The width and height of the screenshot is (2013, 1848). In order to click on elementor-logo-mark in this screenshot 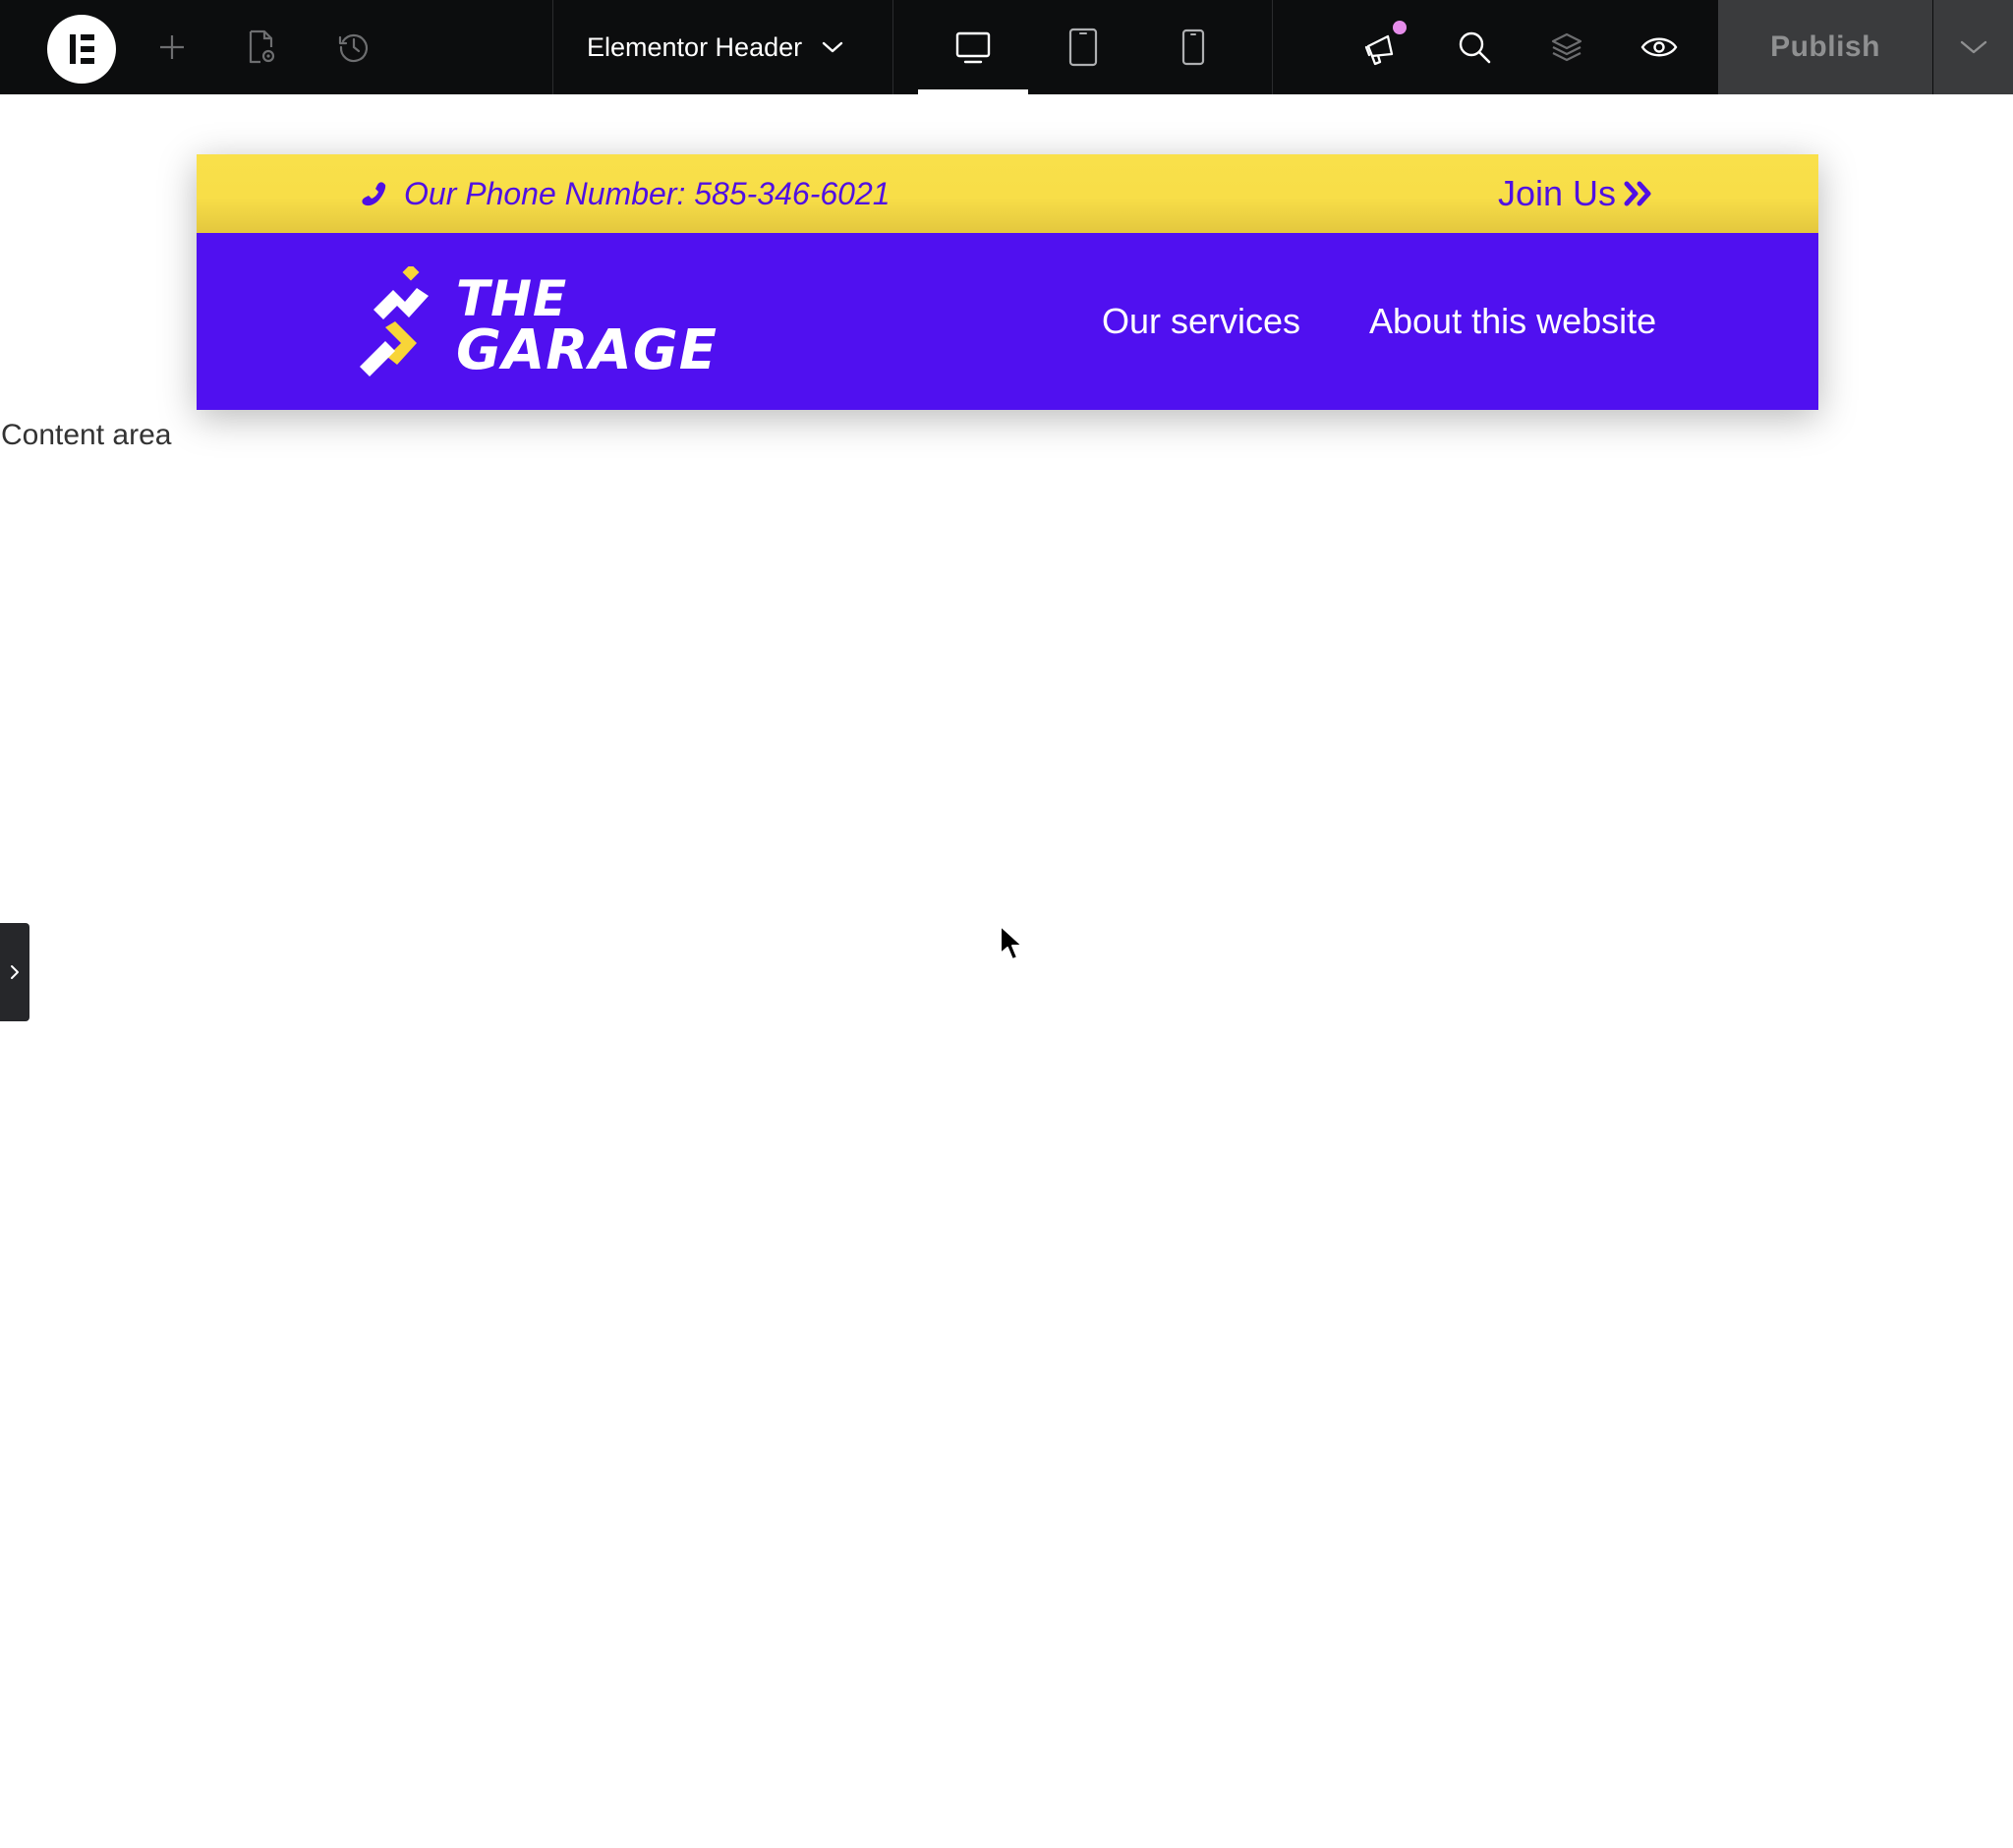, I will do `click(73, 49)`.